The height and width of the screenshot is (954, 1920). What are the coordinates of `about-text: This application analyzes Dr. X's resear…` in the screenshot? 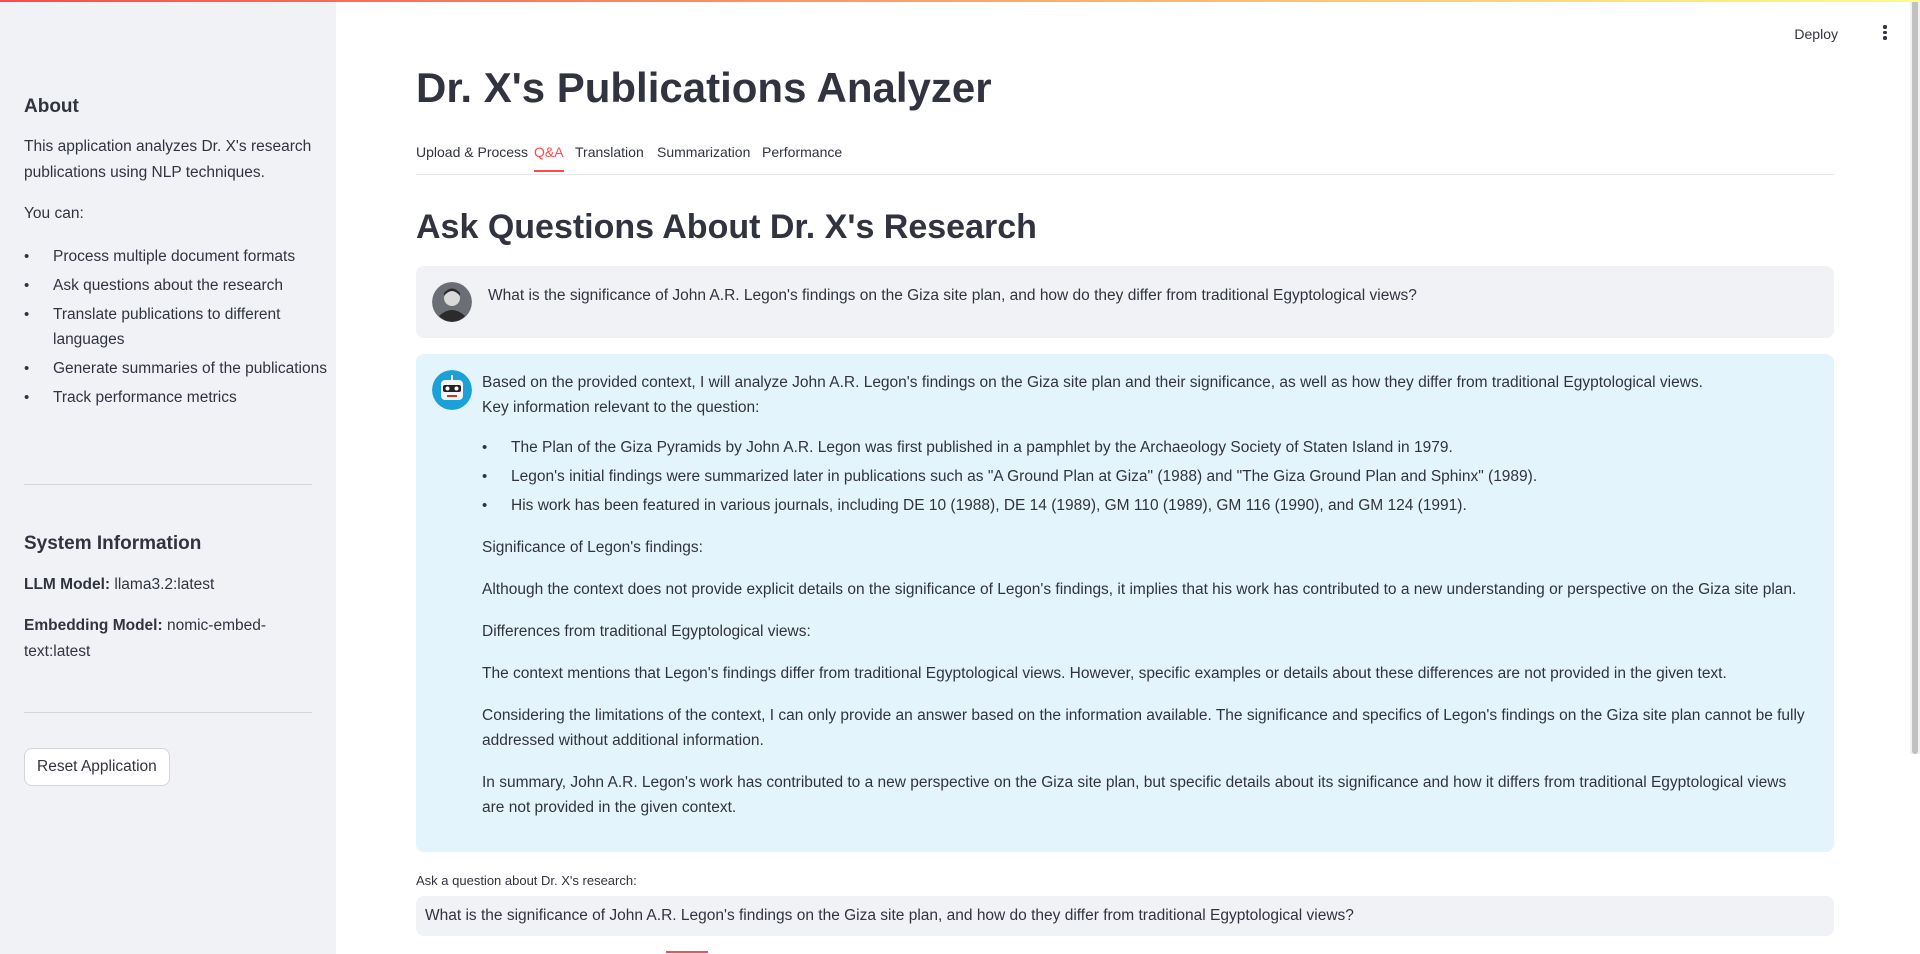 It's located at (168, 159).